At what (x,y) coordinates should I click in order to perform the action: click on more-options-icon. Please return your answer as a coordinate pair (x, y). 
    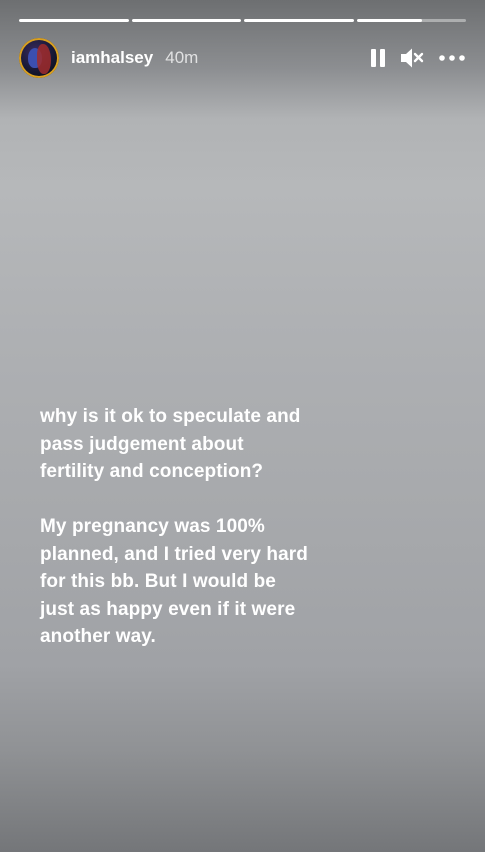
    Looking at the image, I should click on (452, 58).